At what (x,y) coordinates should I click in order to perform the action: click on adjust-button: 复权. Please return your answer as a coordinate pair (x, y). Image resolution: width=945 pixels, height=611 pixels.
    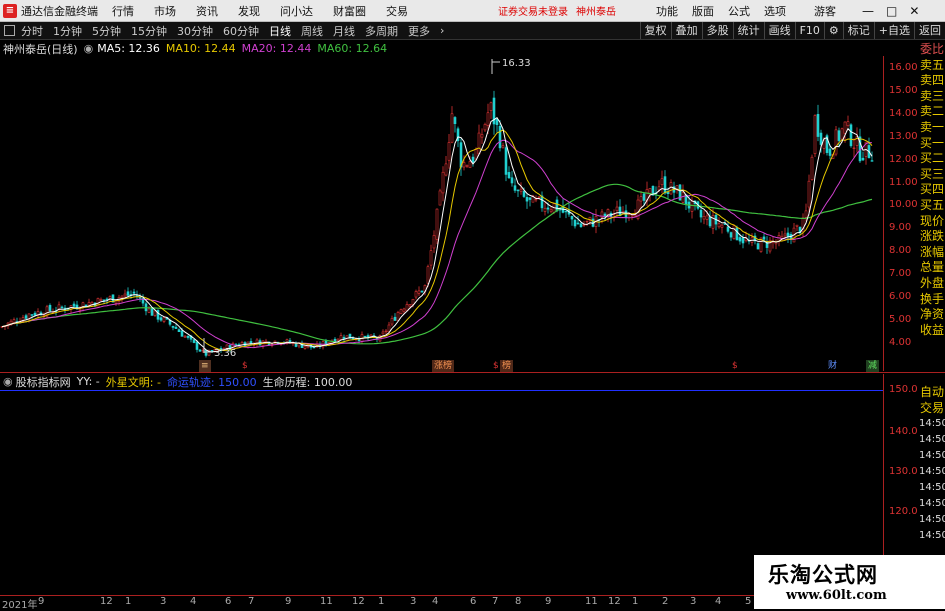
    Looking at the image, I should click on (655, 30).